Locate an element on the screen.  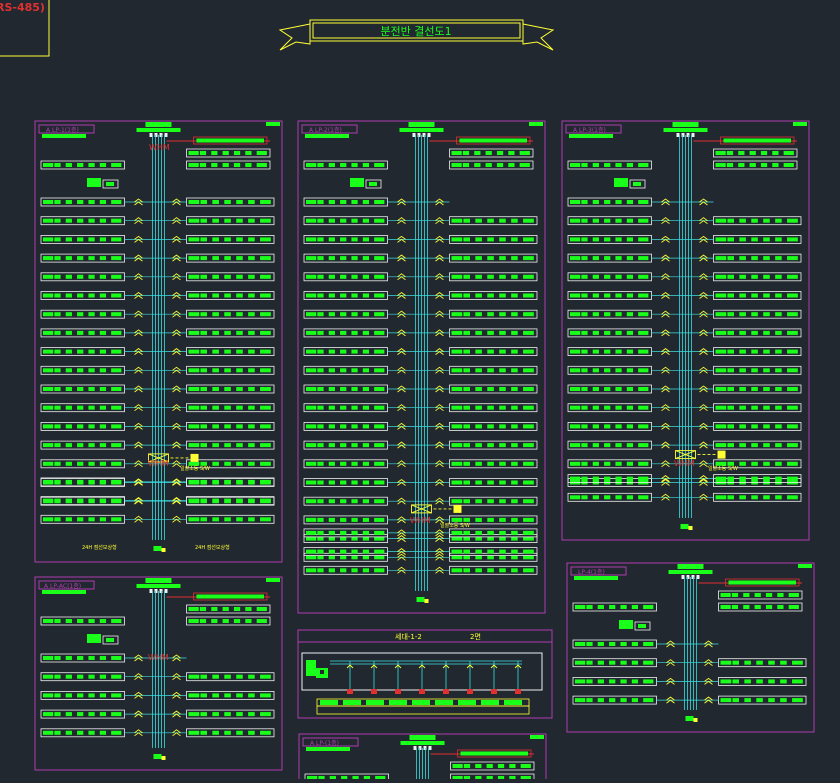
label-bar is located at coordinates (64, 592).